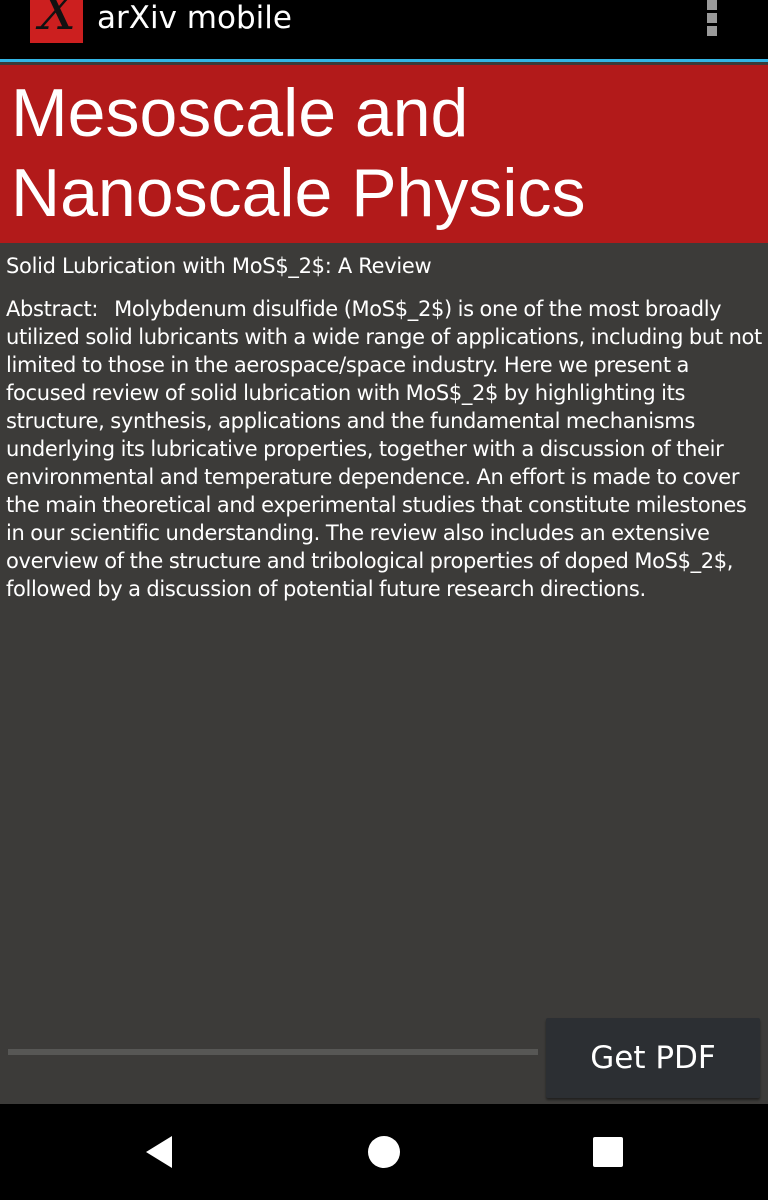 The height and width of the screenshot is (1200, 768). What do you see at coordinates (219, 266) in the screenshot?
I see `paper-title: Solid Lubrication with MoS$_2$: A Review` at bounding box center [219, 266].